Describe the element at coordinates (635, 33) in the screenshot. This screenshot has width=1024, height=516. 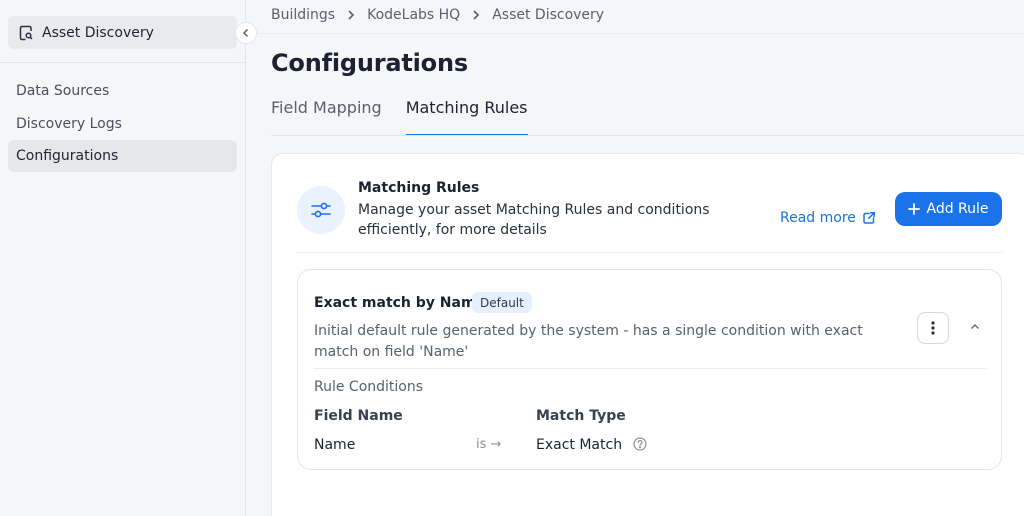
I see `topbar-divider` at that location.